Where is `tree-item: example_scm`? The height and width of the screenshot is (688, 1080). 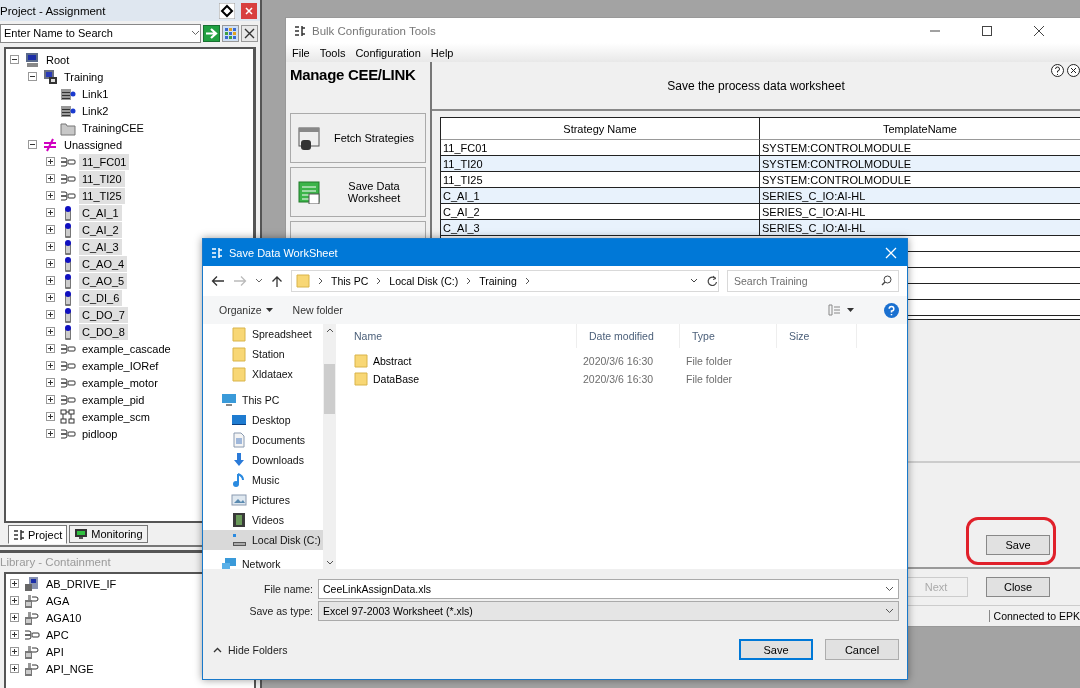
tree-item: example_scm is located at coordinates (116, 416).